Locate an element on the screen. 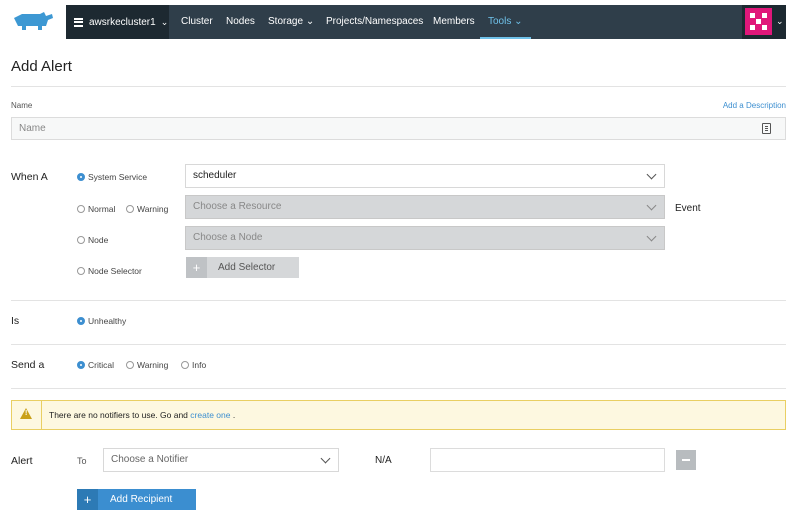 Image resolution: width=798 pixels, height=529 pixels. radio-node-selector: Node Selector is located at coordinates (109, 271).